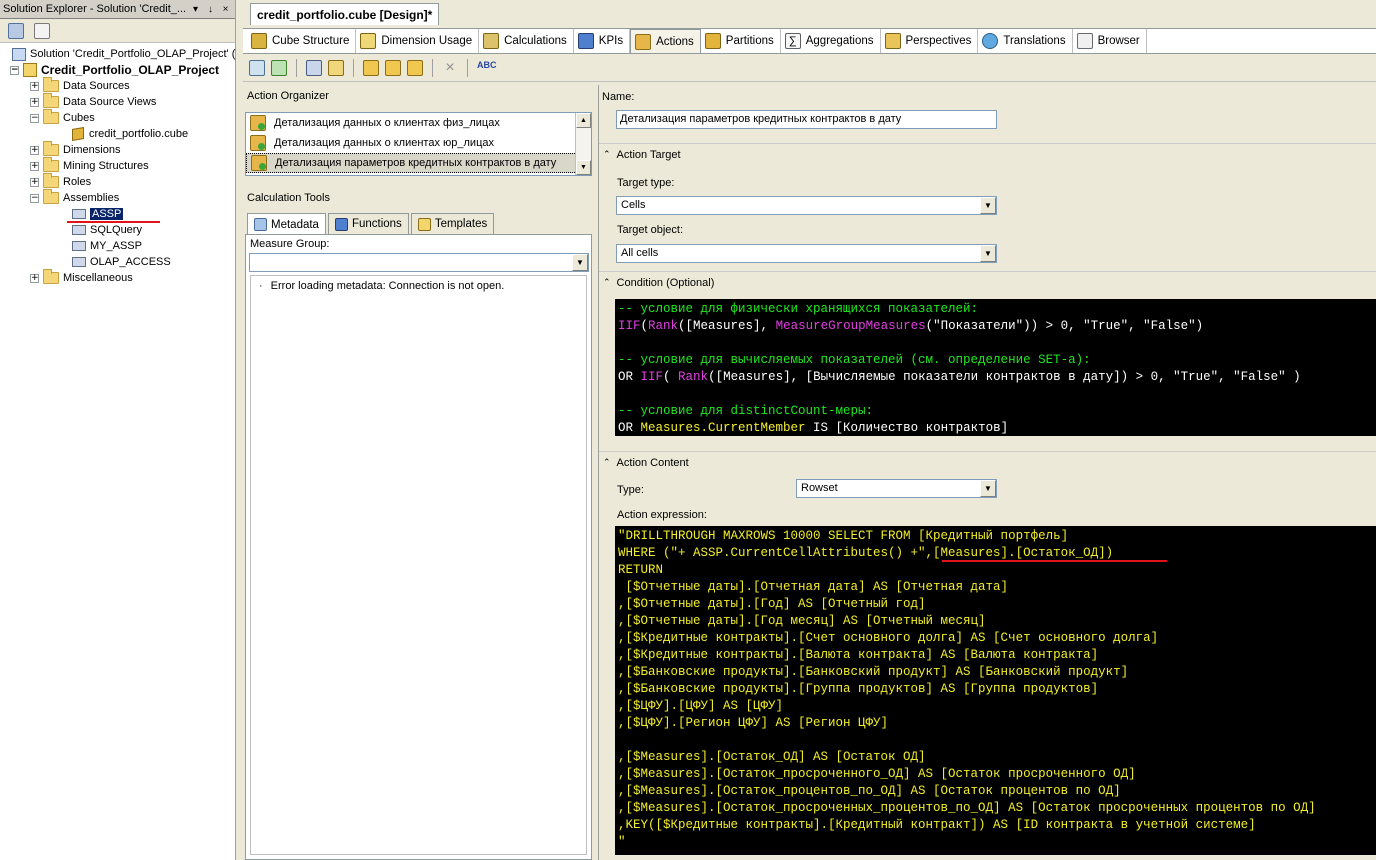  What do you see at coordinates (896, 488) in the screenshot?
I see `action-type-dropdown: Rowset ▼` at bounding box center [896, 488].